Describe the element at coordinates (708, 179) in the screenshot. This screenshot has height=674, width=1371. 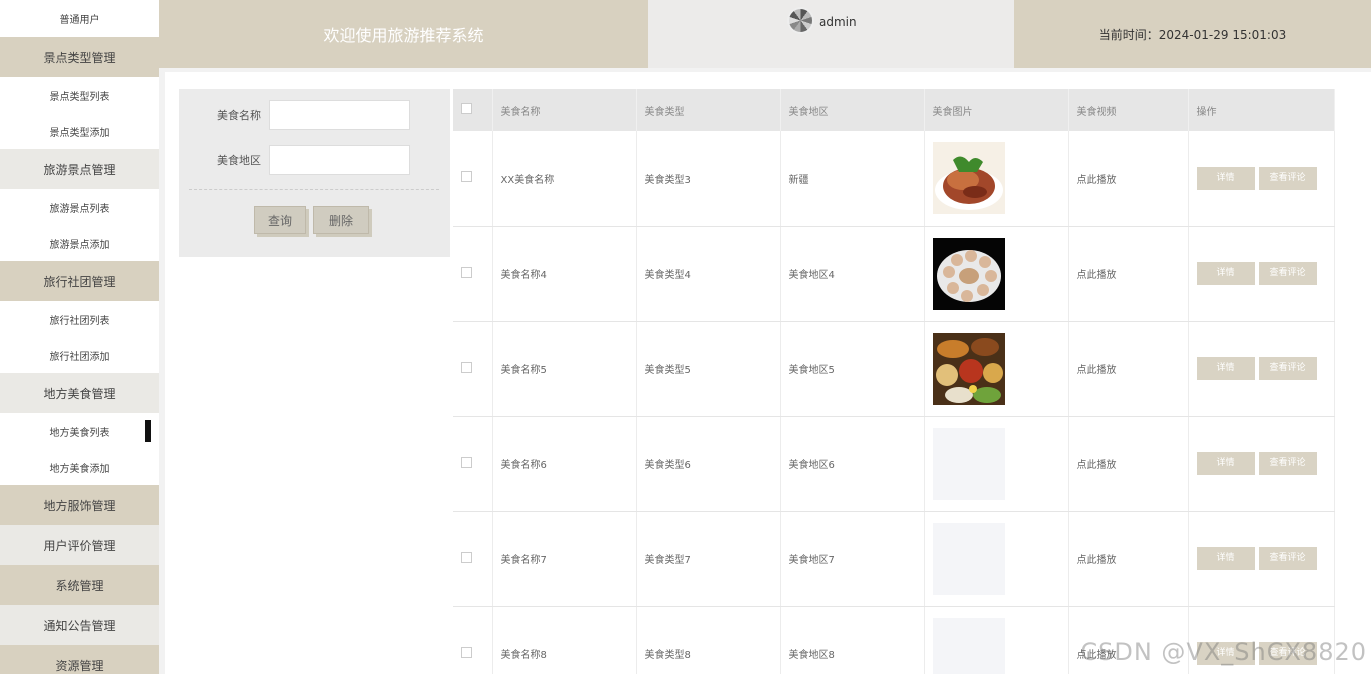
I see `food-type-cell: 美食类型3` at that location.